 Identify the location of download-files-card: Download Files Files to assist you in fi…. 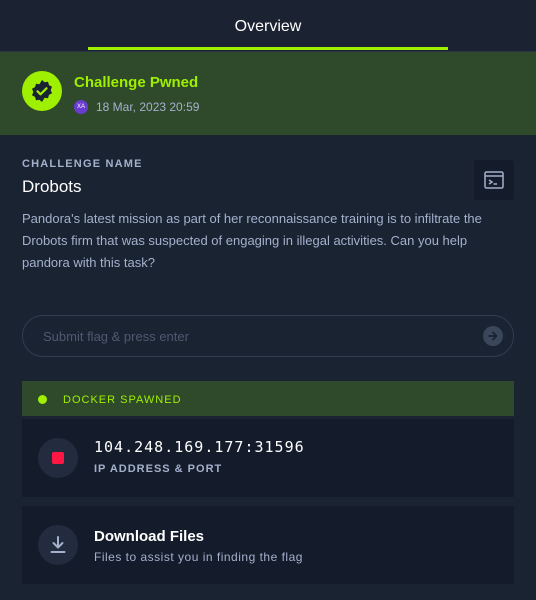
(268, 545).